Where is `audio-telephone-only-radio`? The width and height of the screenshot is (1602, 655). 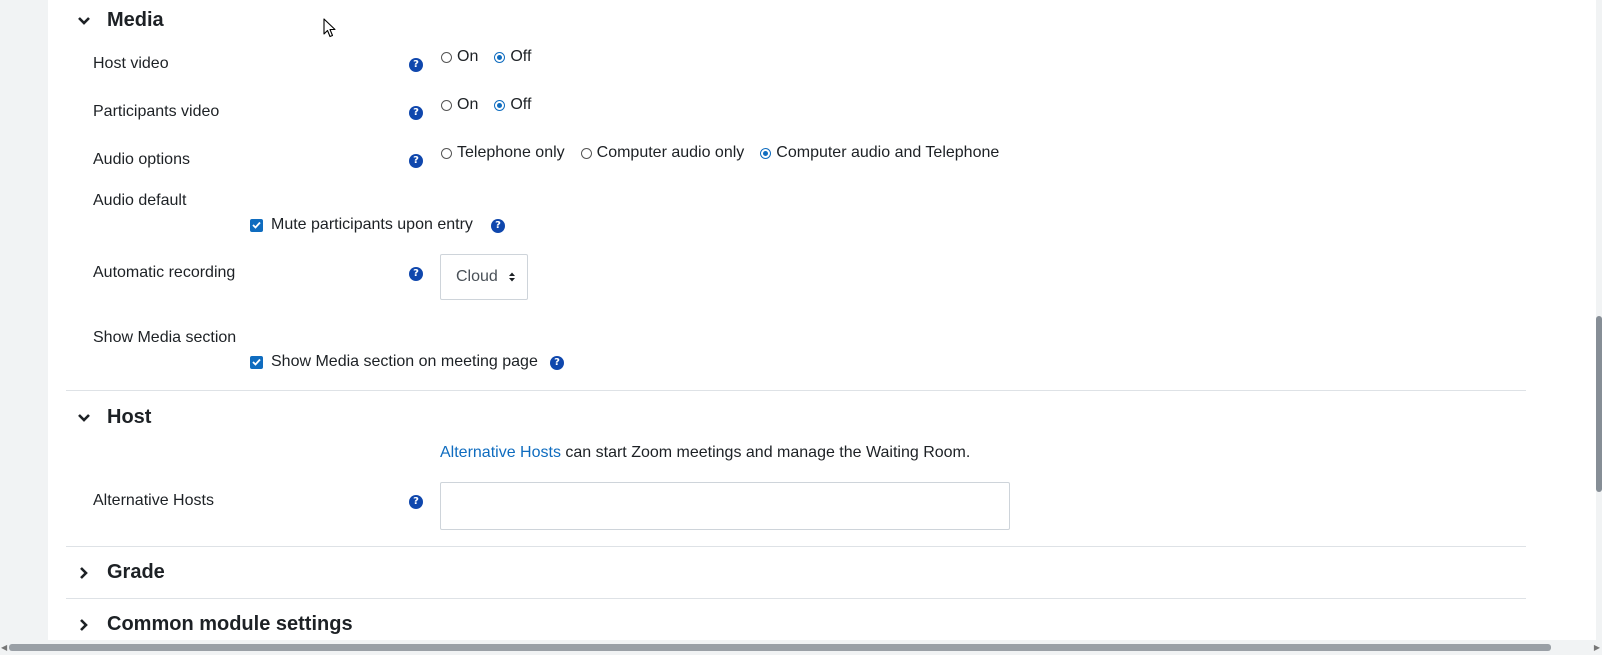 audio-telephone-only-radio is located at coordinates (446, 153).